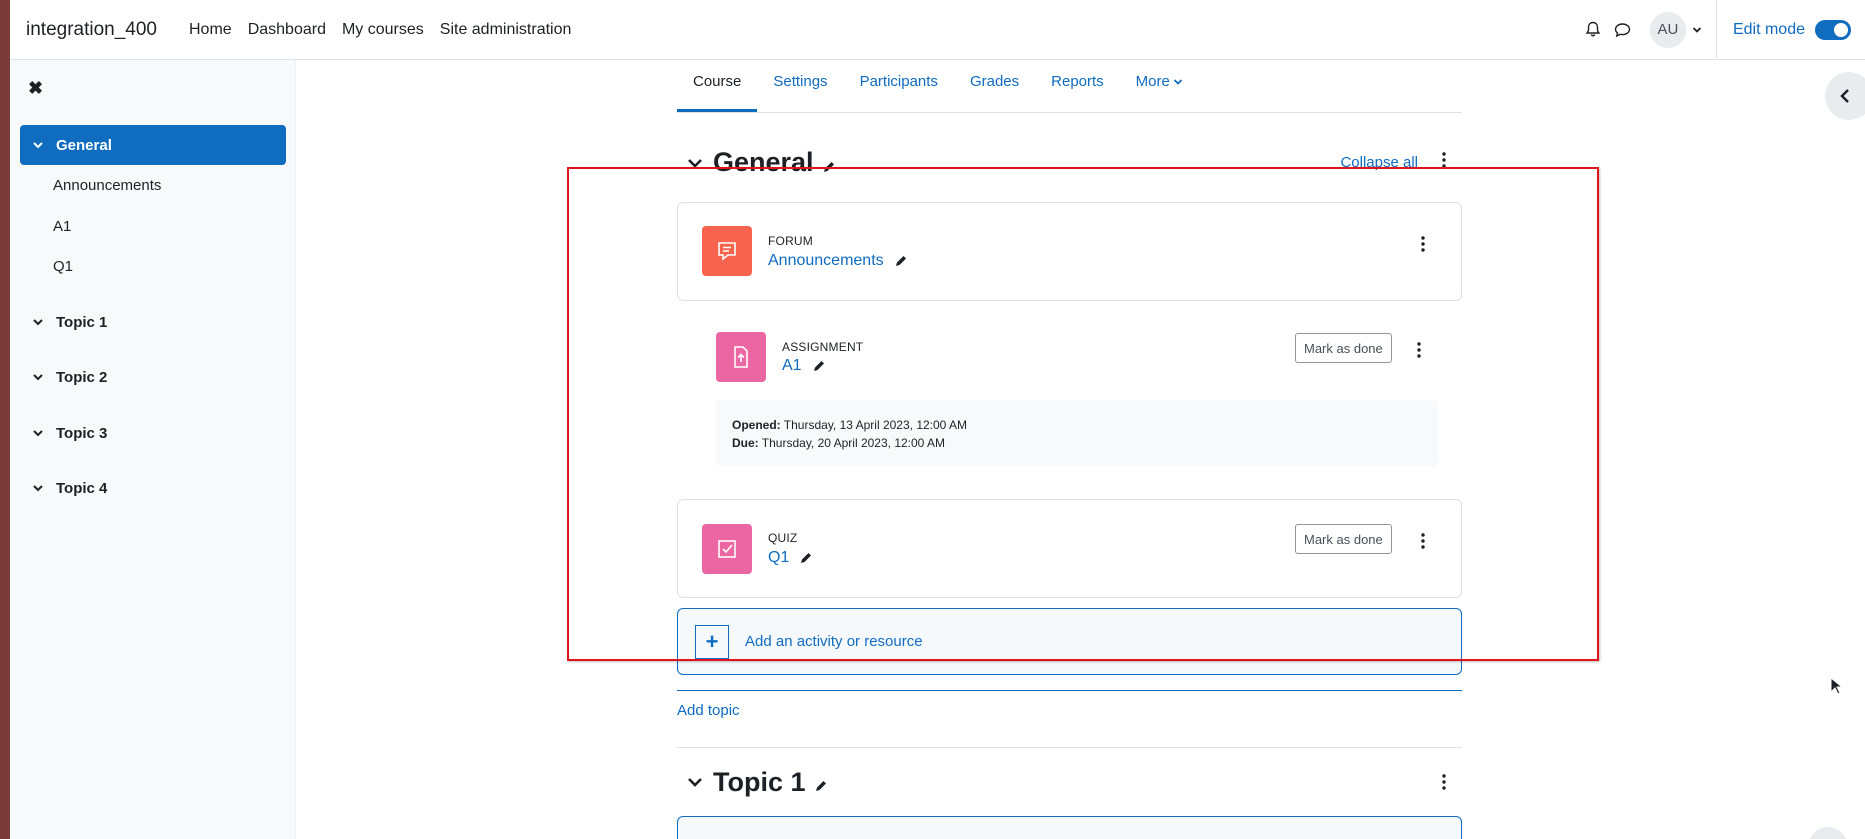 Image resolution: width=1865 pixels, height=839 pixels. I want to click on topic-1-add-activity, so click(1069, 827).